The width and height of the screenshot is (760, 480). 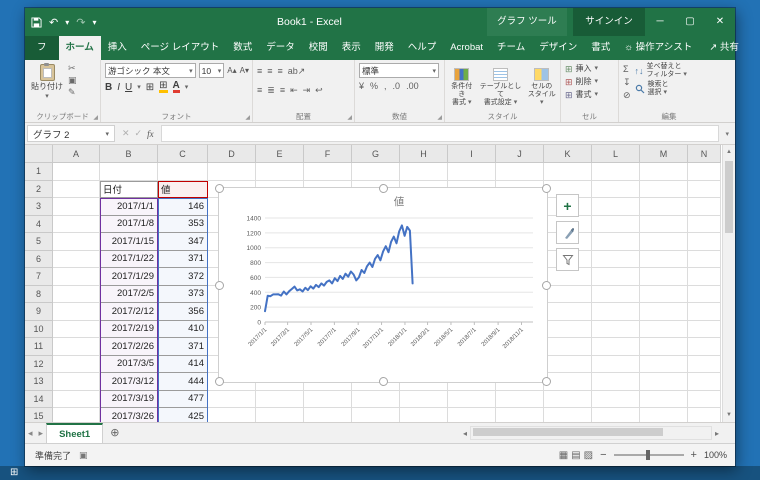 I want to click on cell-J1, so click(x=520, y=172).